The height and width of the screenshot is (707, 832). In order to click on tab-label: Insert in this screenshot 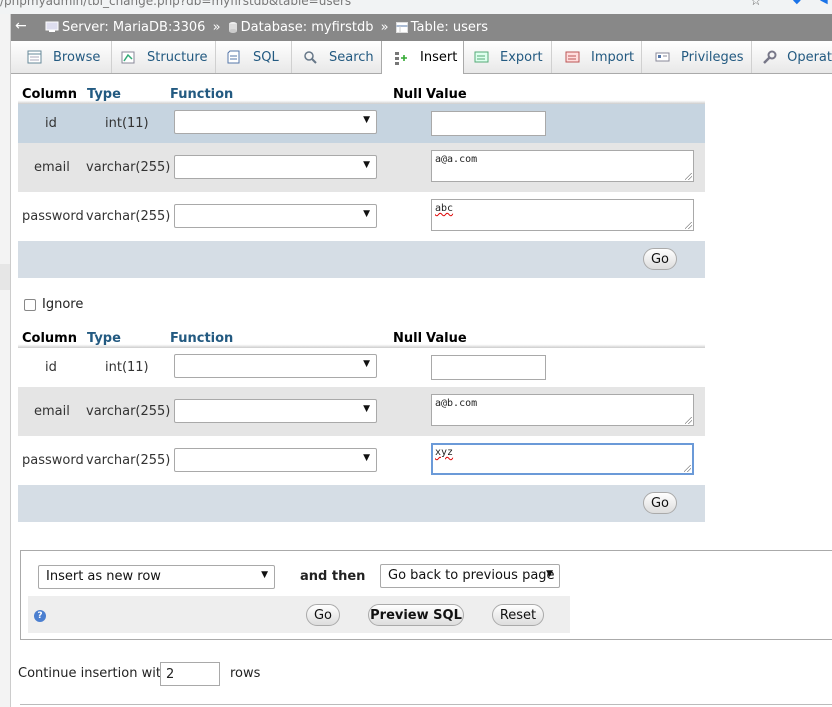, I will do `click(439, 57)`.